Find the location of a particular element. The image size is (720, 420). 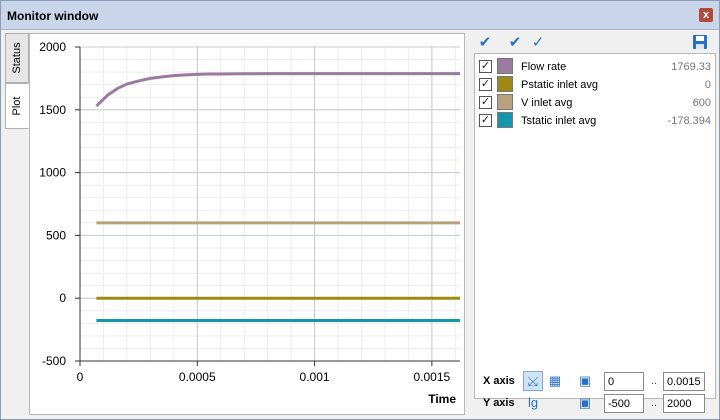

y-axis-range-sep: .. is located at coordinates (654, 403).